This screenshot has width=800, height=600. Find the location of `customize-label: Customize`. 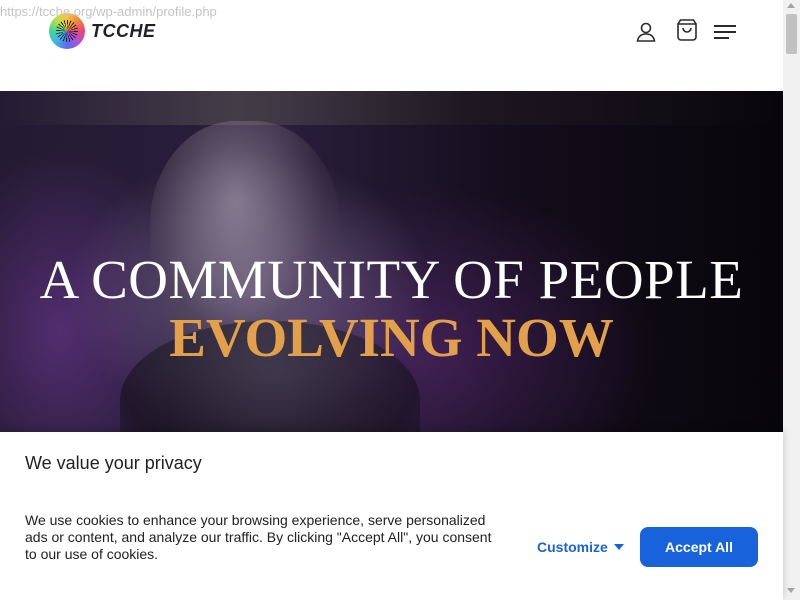

customize-label: Customize is located at coordinates (572, 547).